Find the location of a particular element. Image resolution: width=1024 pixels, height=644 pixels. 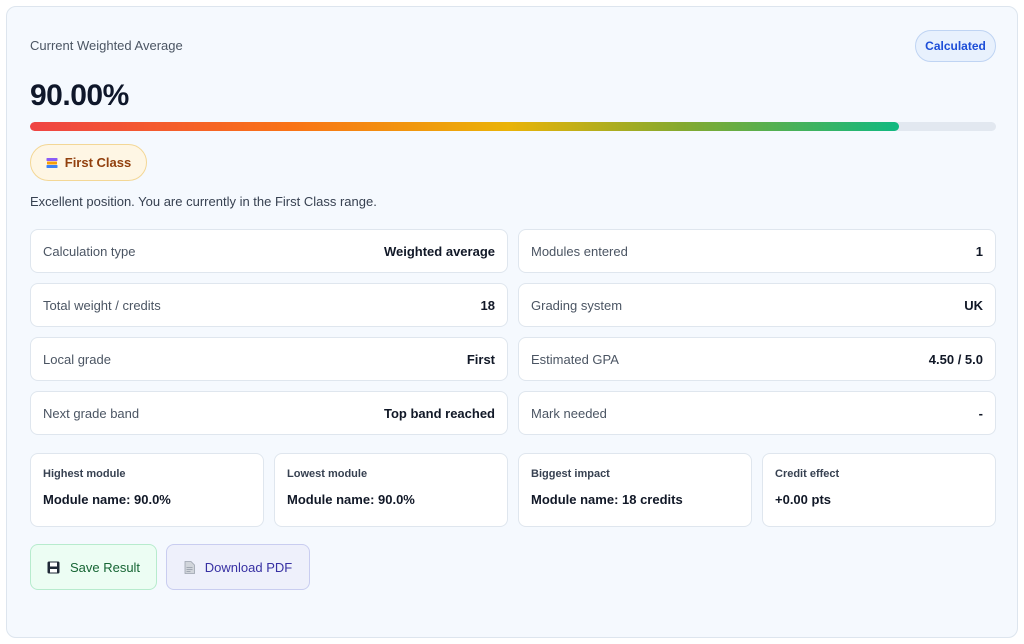

progress-fill is located at coordinates (465, 126).